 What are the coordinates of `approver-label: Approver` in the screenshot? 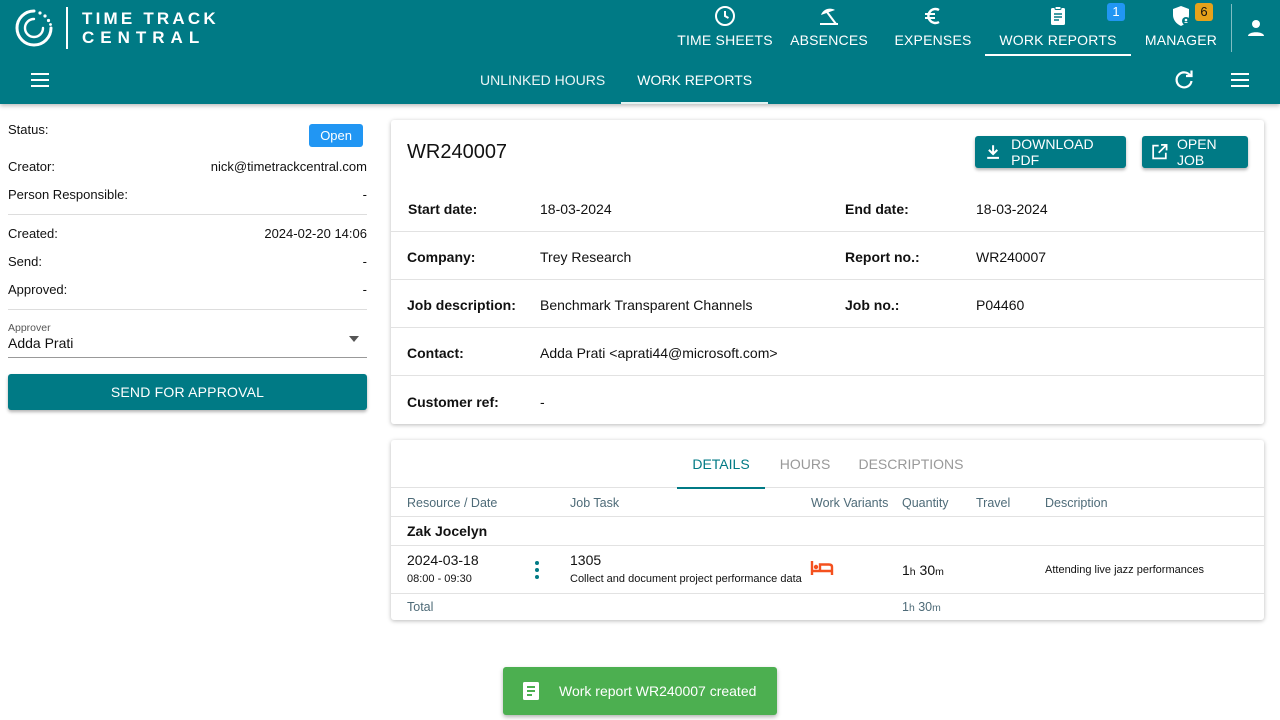 It's located at (29, 328).